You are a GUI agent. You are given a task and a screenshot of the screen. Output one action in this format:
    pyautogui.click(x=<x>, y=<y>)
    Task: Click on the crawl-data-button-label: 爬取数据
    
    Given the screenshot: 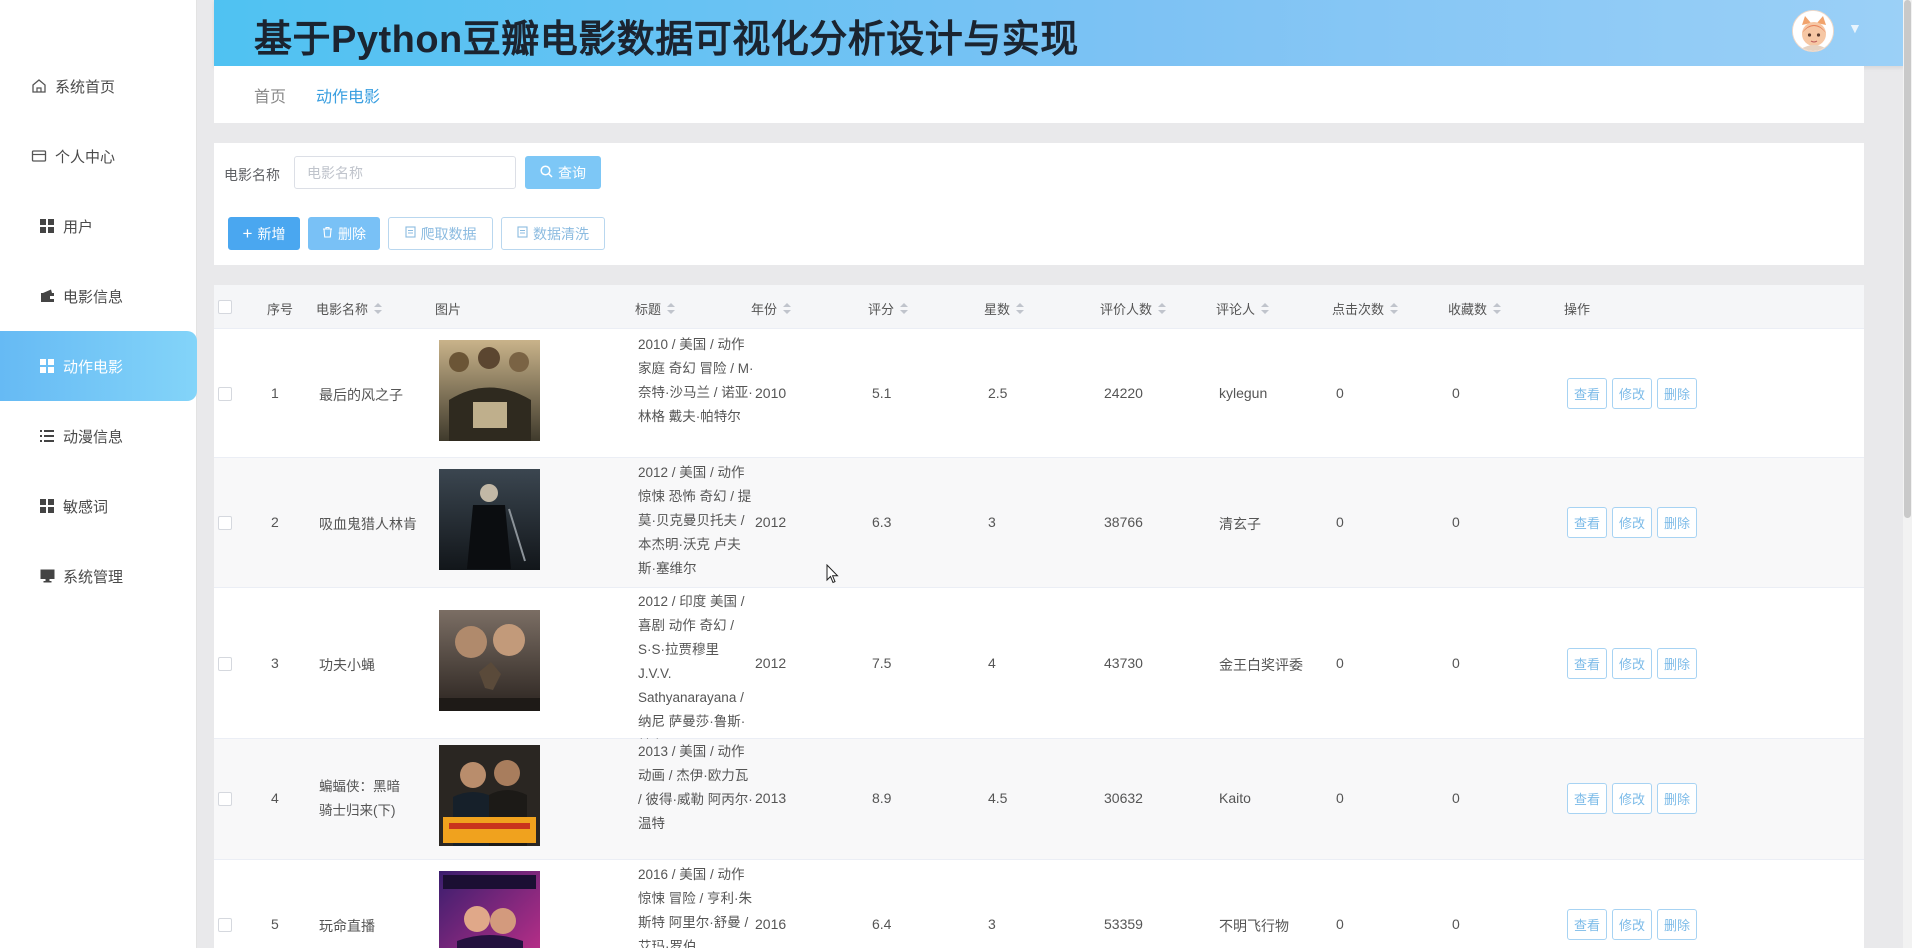 What is the action you would take?
    pyautogui.click(x=448, y=233)
    